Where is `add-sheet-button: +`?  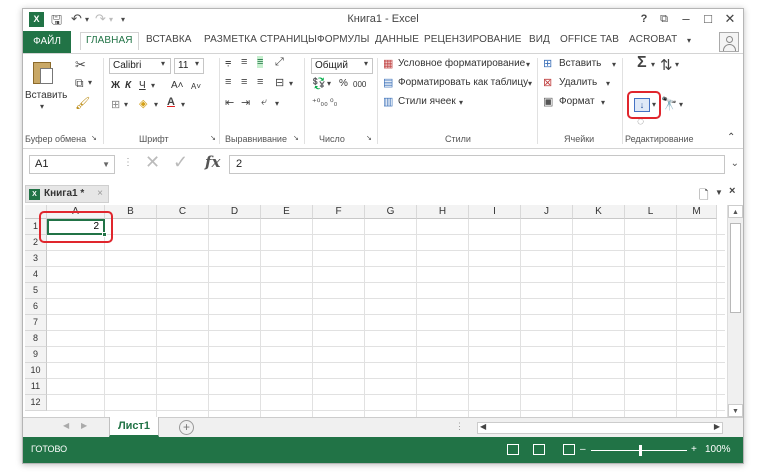
add-sheet-button: + is located at coordinates (186, 427).